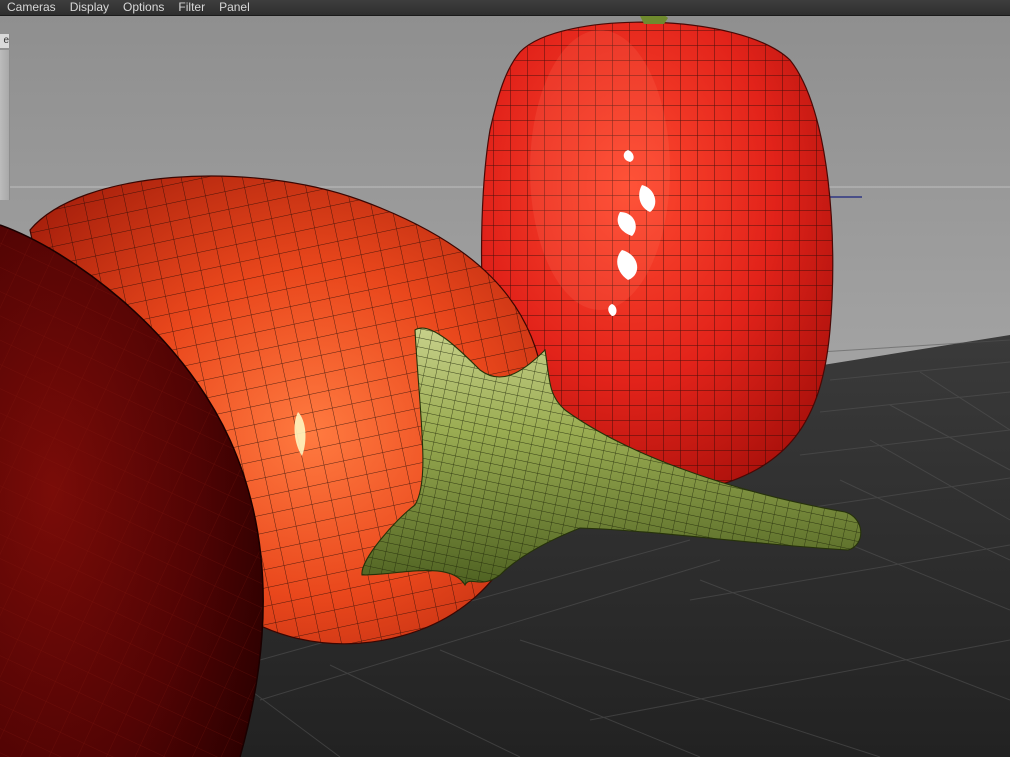  I want to click on side-tab-label: e, so click(6, 40).